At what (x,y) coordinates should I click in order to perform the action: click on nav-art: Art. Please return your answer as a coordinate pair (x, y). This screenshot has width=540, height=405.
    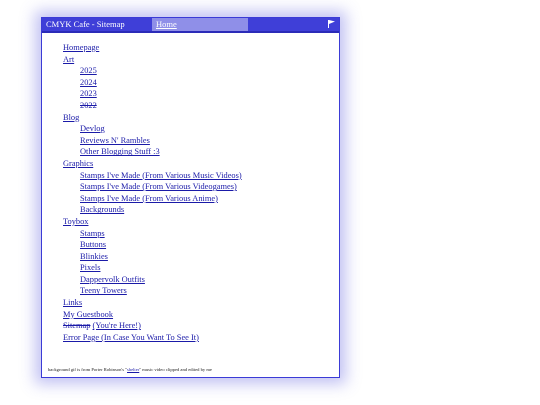
    Looking at the image, I should click on (190, 60).